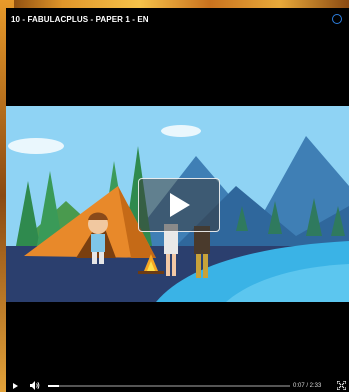 Image resolution: width=349 pixels, height=392 pixels. I want to click on spinner-icon, so click(337, 19).